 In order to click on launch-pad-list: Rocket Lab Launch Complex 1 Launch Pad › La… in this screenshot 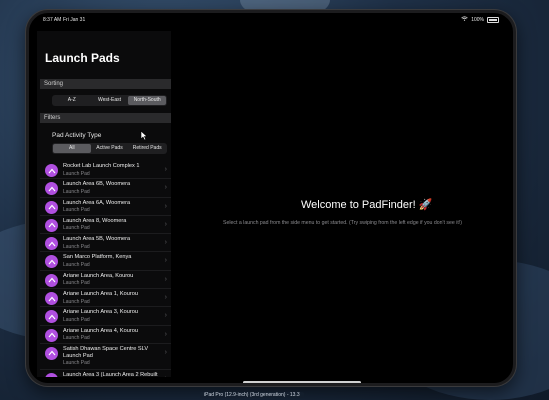, I will do `click(105, 269)`.